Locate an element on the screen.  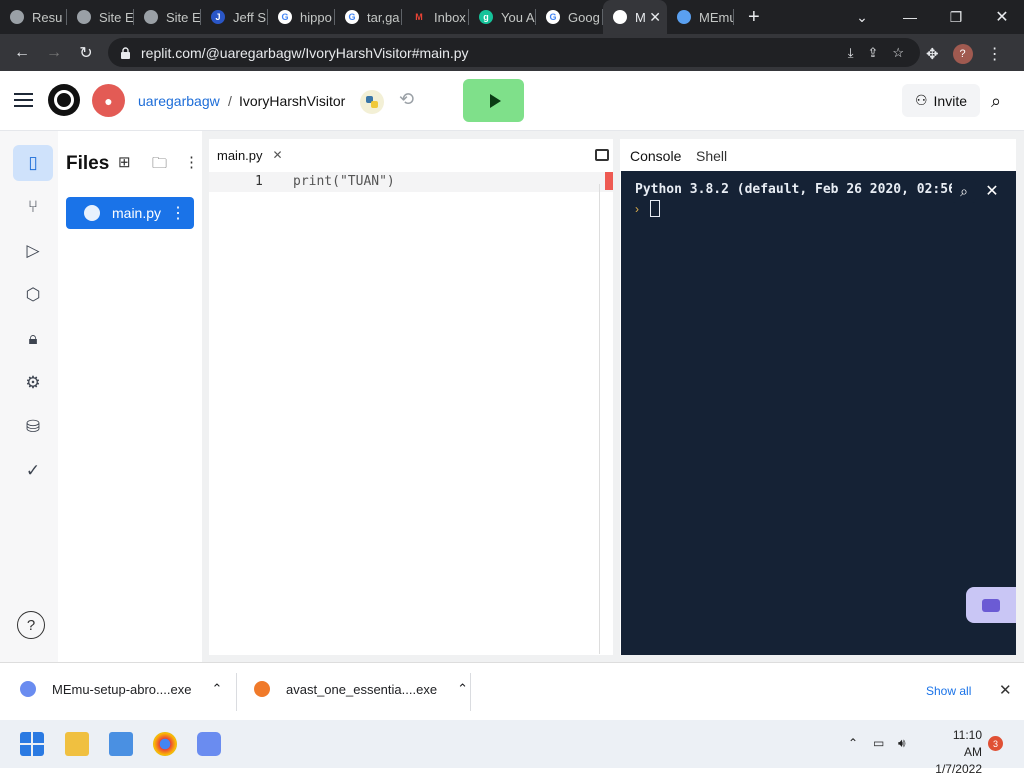
console-search-icon: ⌕ is located at coordinates (964, 191).